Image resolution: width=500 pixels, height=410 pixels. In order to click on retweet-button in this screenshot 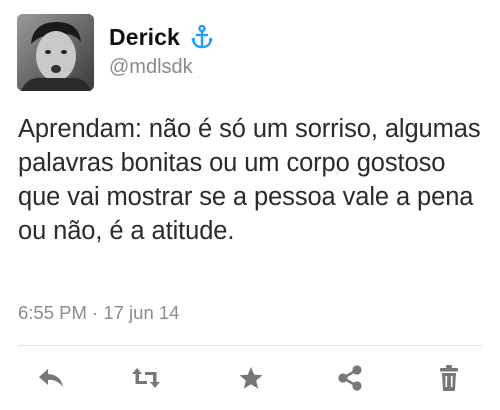, I will do `click(146, 378)`.